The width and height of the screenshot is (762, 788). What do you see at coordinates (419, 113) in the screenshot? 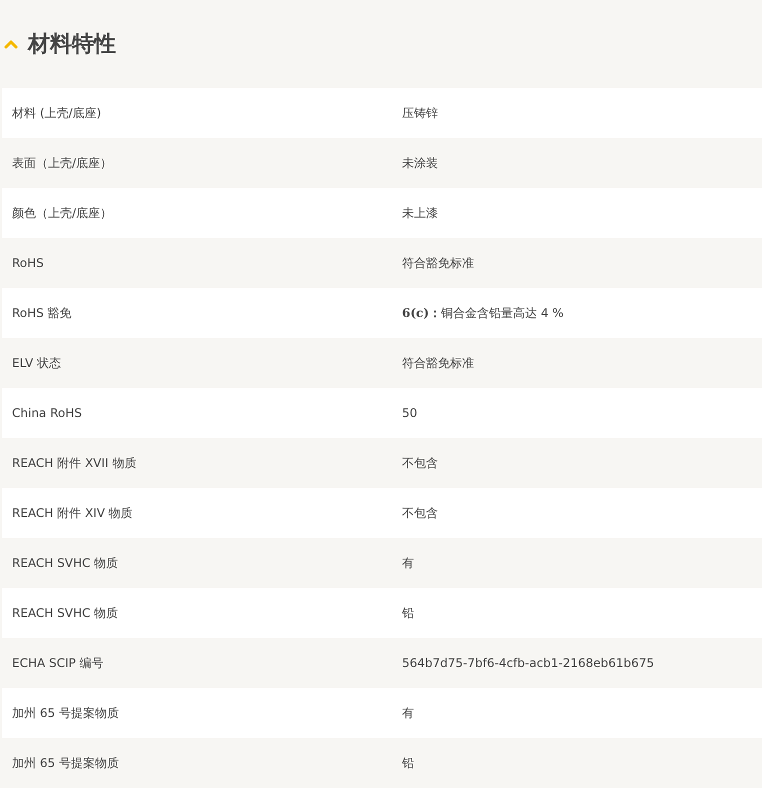
I see `property-value: 压铸锌` at bounding box center [419, 113].